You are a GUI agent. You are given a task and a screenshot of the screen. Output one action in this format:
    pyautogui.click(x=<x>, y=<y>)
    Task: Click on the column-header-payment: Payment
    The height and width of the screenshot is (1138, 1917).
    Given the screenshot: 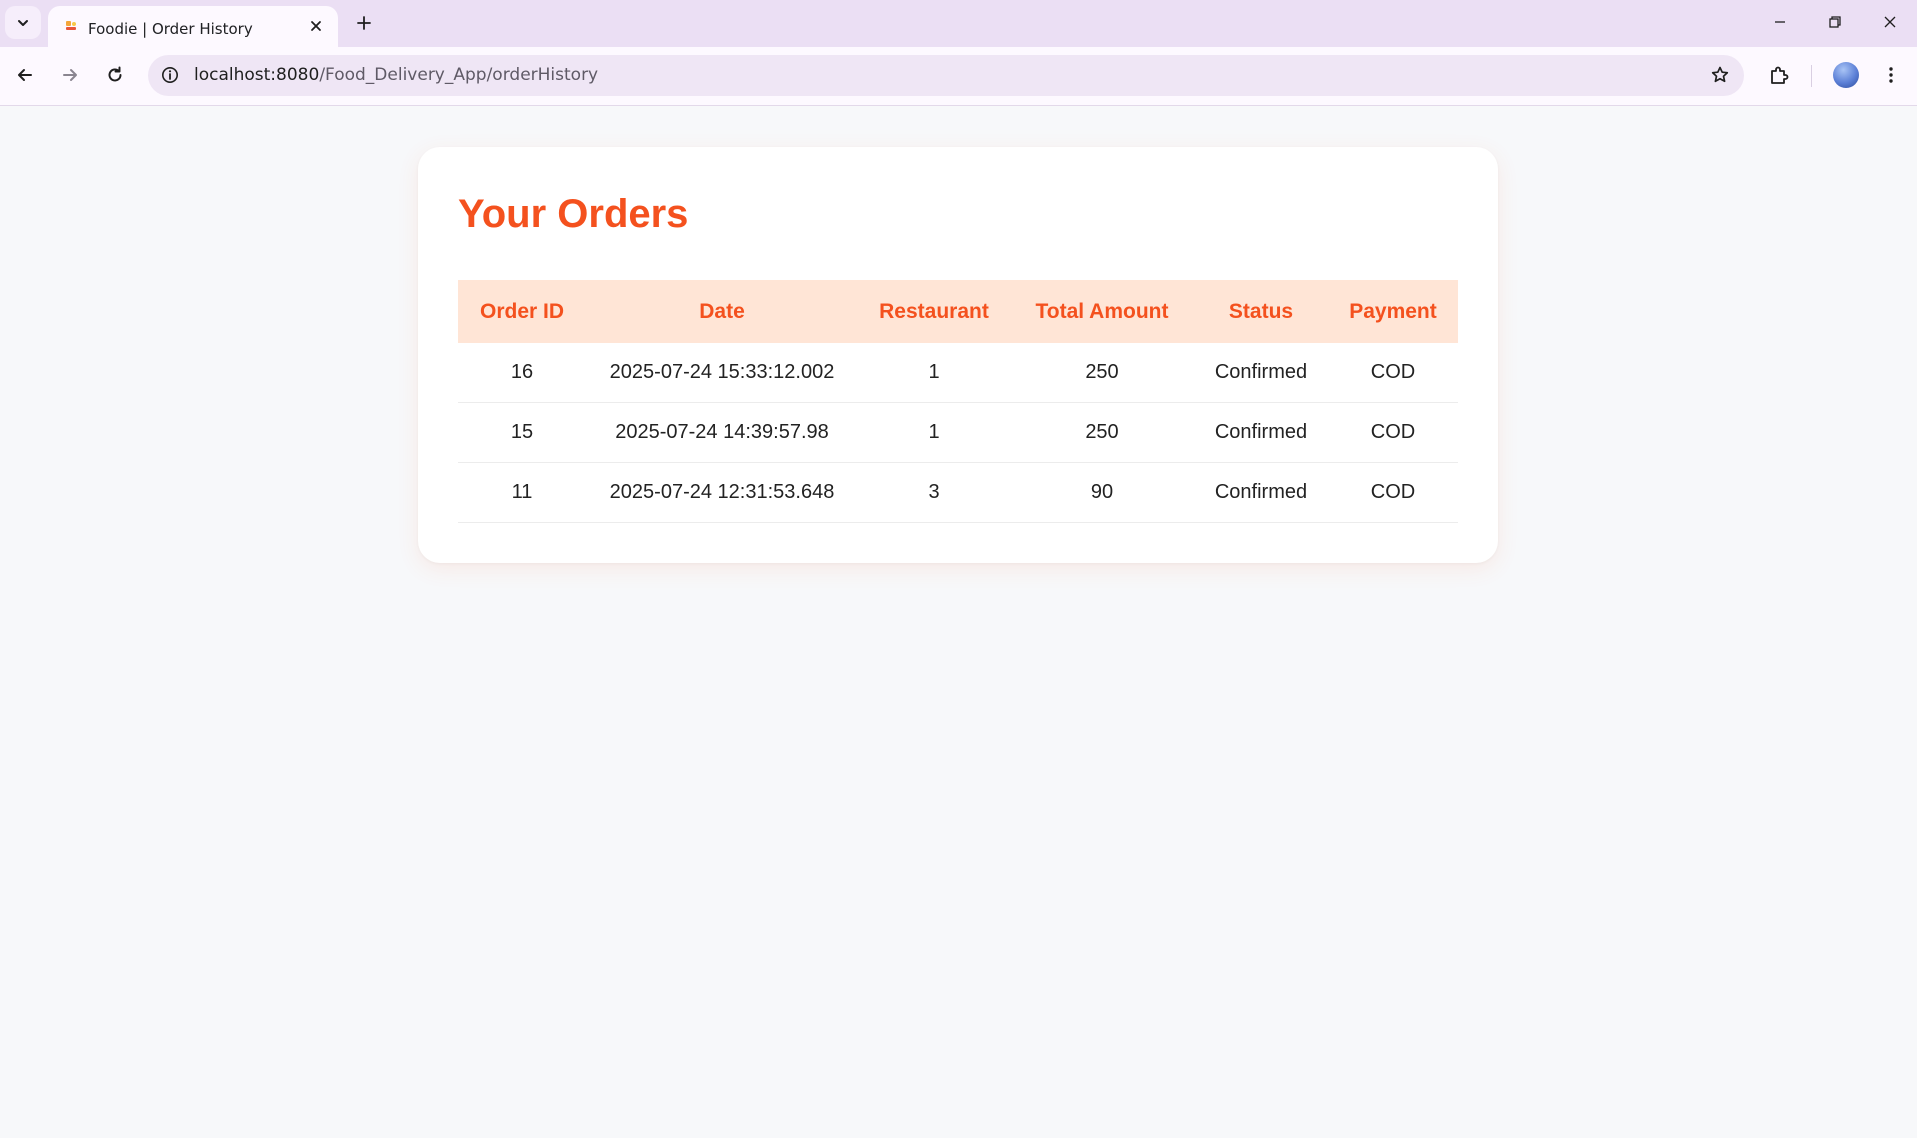 What is the action you would take?
    pyautogui.click(x=1393, y=311)
    